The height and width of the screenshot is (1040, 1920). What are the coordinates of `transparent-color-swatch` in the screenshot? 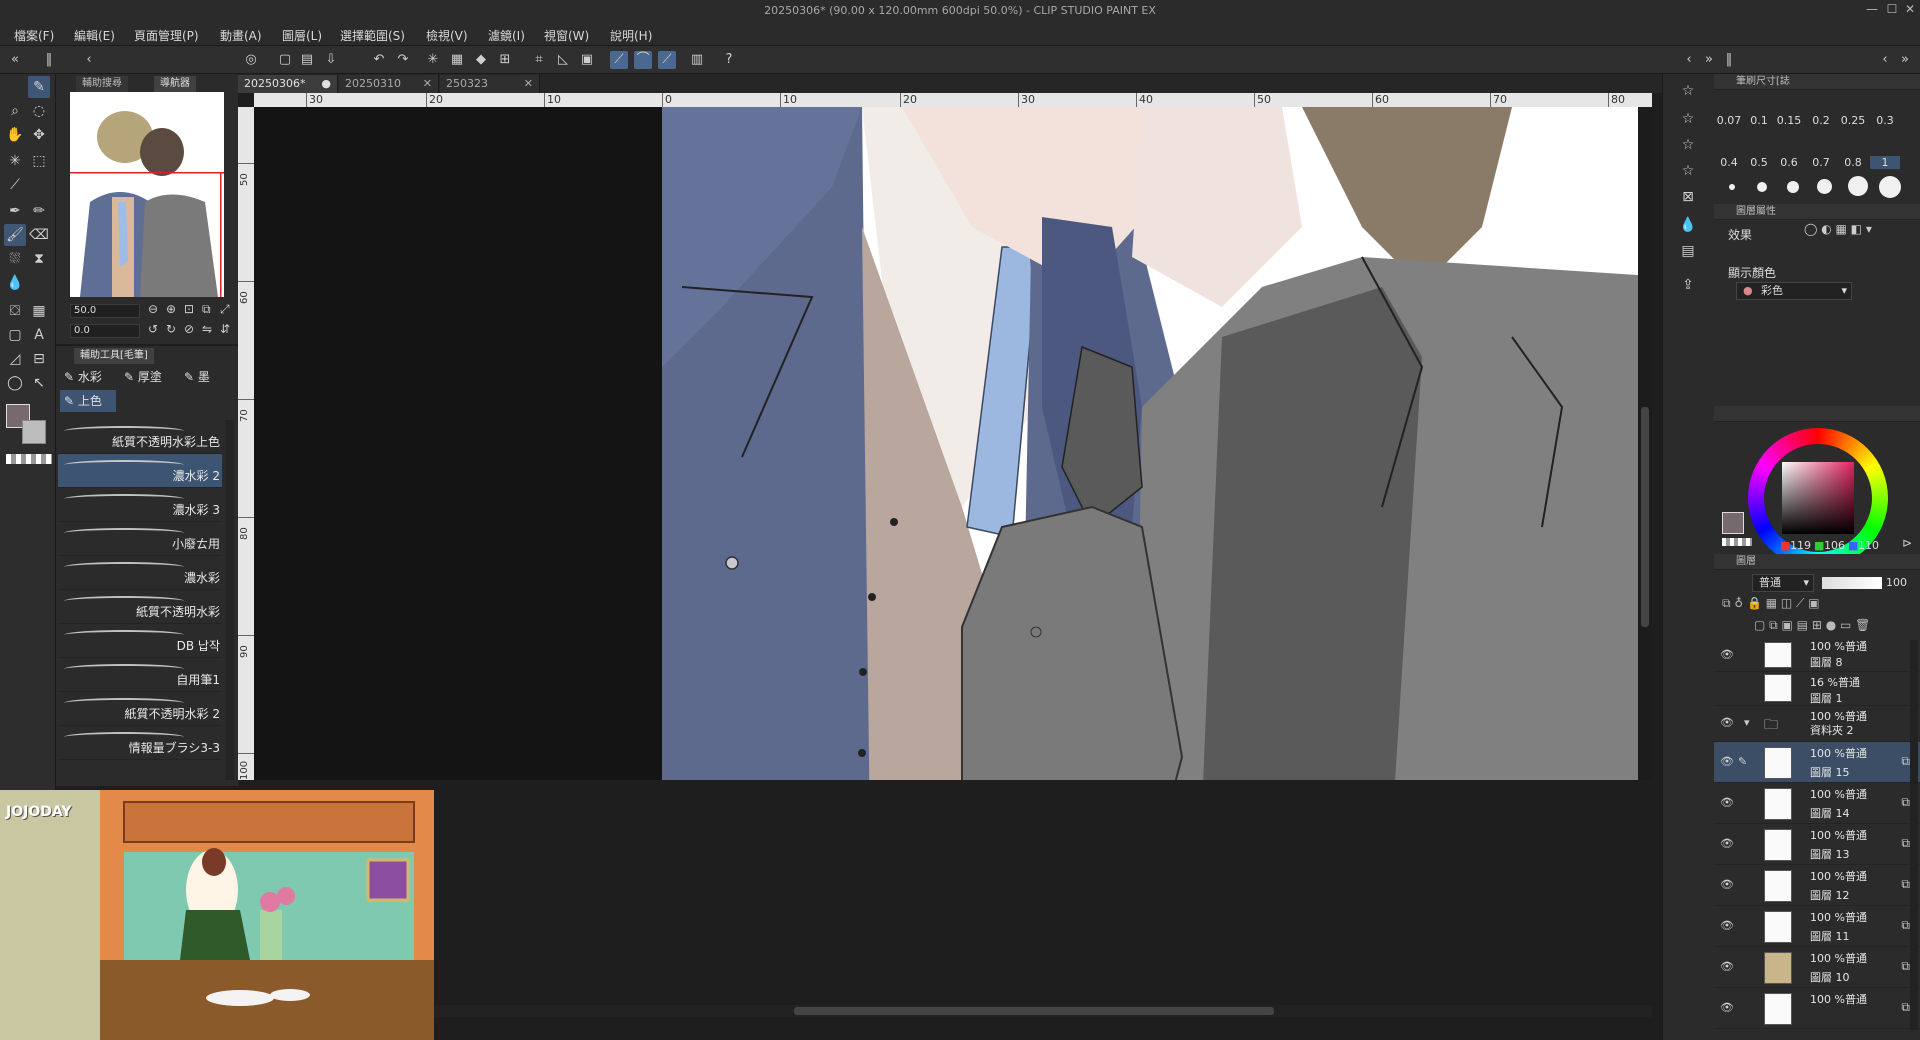 It's located at (29, 459).